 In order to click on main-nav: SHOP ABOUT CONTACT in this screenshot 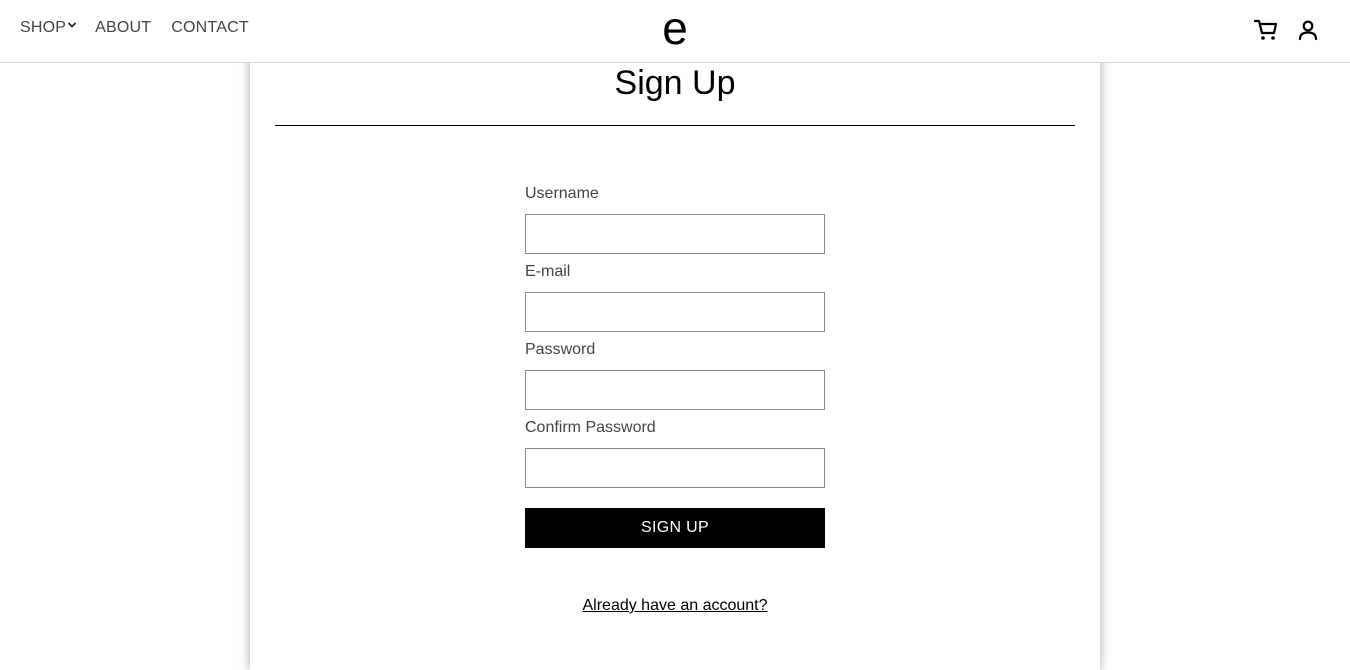, I will do `click(134, 28)`.